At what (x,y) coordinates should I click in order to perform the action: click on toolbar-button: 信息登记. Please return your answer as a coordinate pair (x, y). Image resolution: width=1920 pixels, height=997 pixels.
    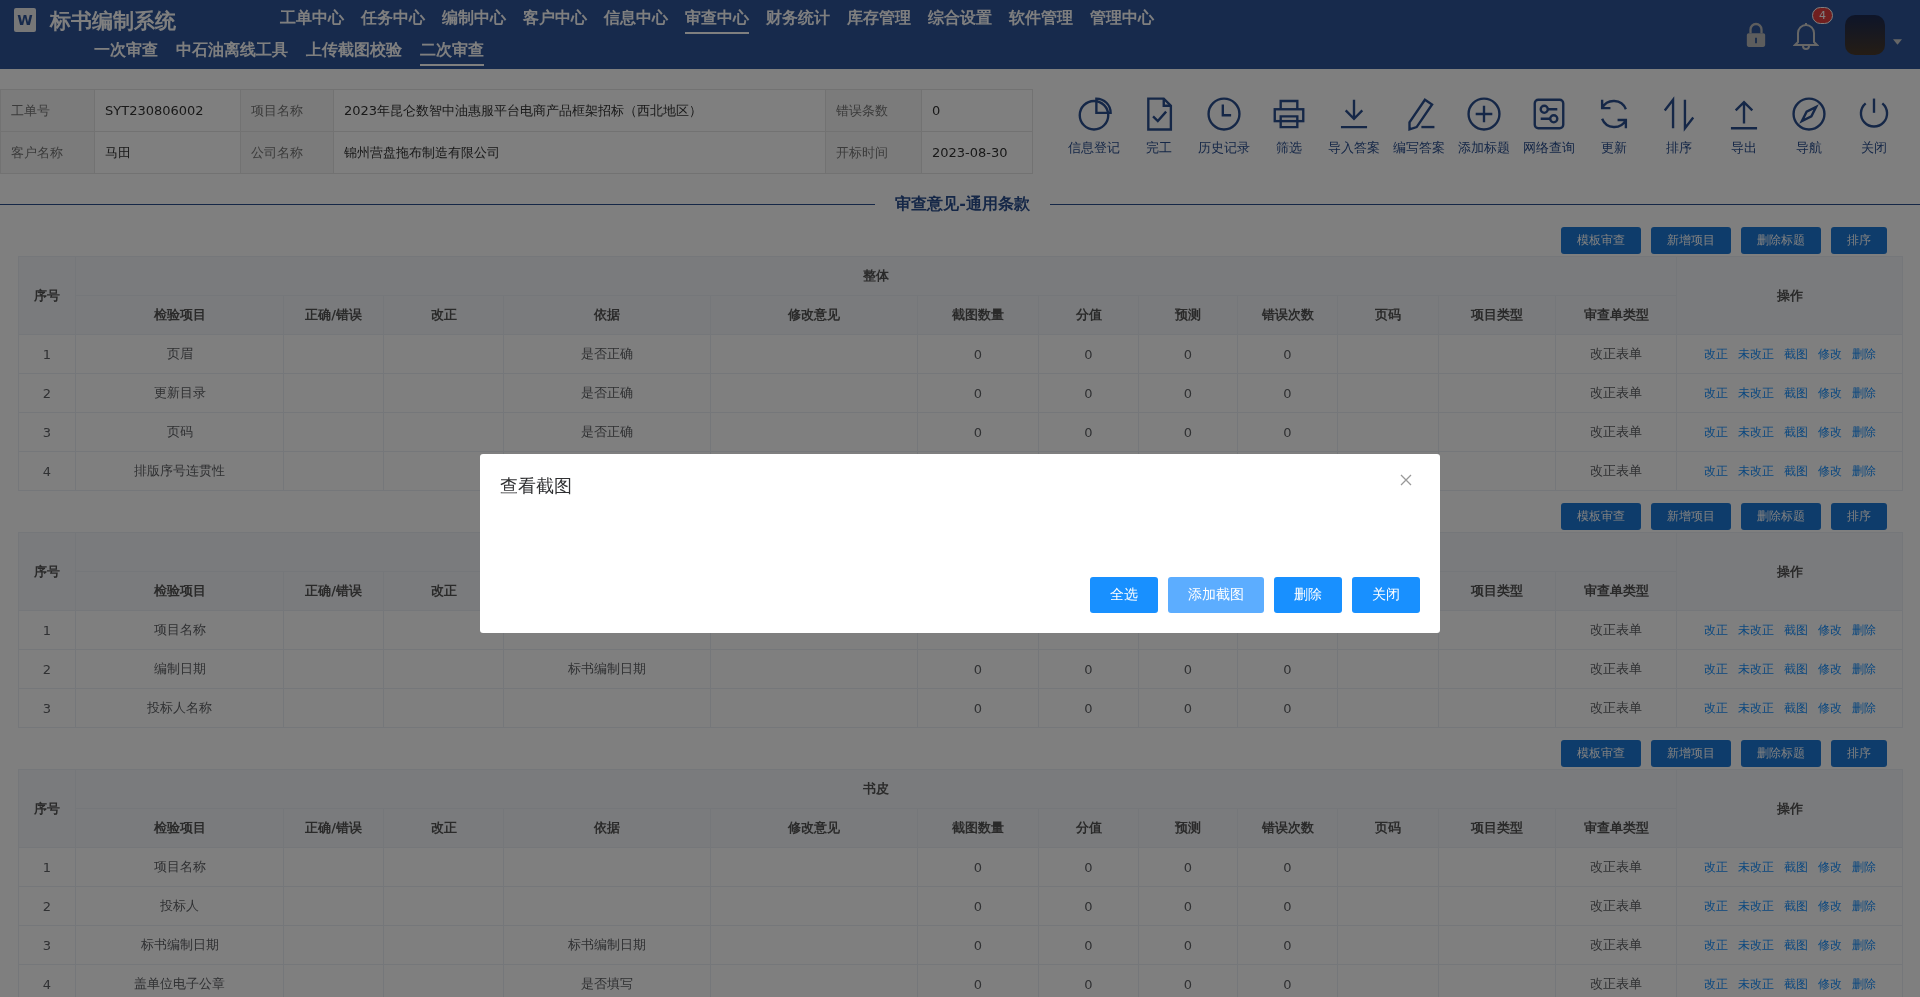
    Looking at the image, I should click on (1093, 126).